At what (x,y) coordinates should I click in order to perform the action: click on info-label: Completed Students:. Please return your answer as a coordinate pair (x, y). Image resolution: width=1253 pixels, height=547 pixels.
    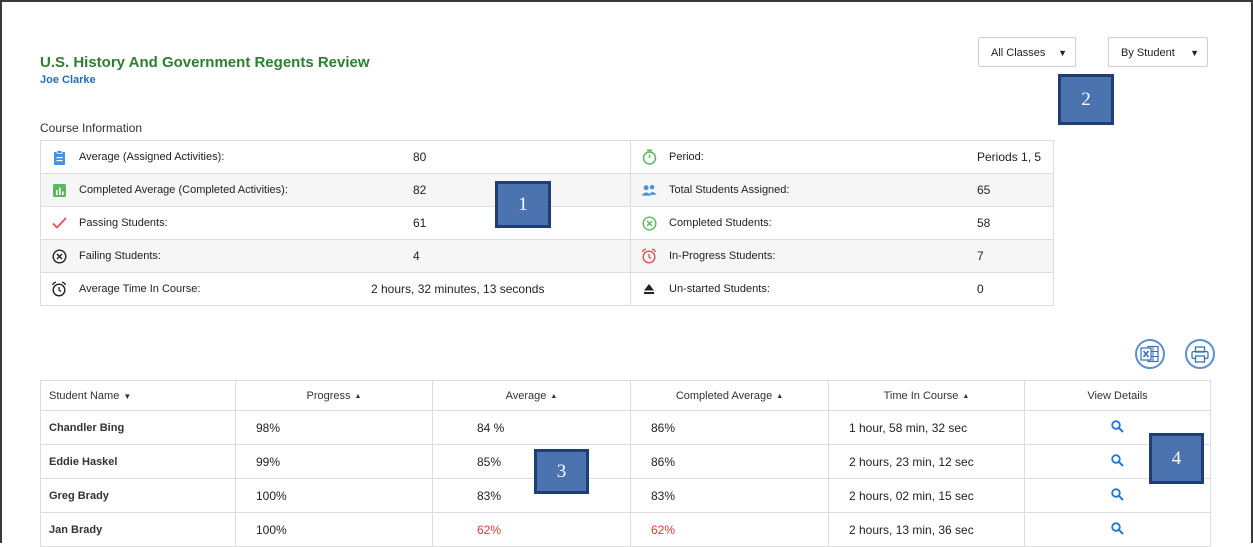
    Looking at the image, I should click on (720, 223).